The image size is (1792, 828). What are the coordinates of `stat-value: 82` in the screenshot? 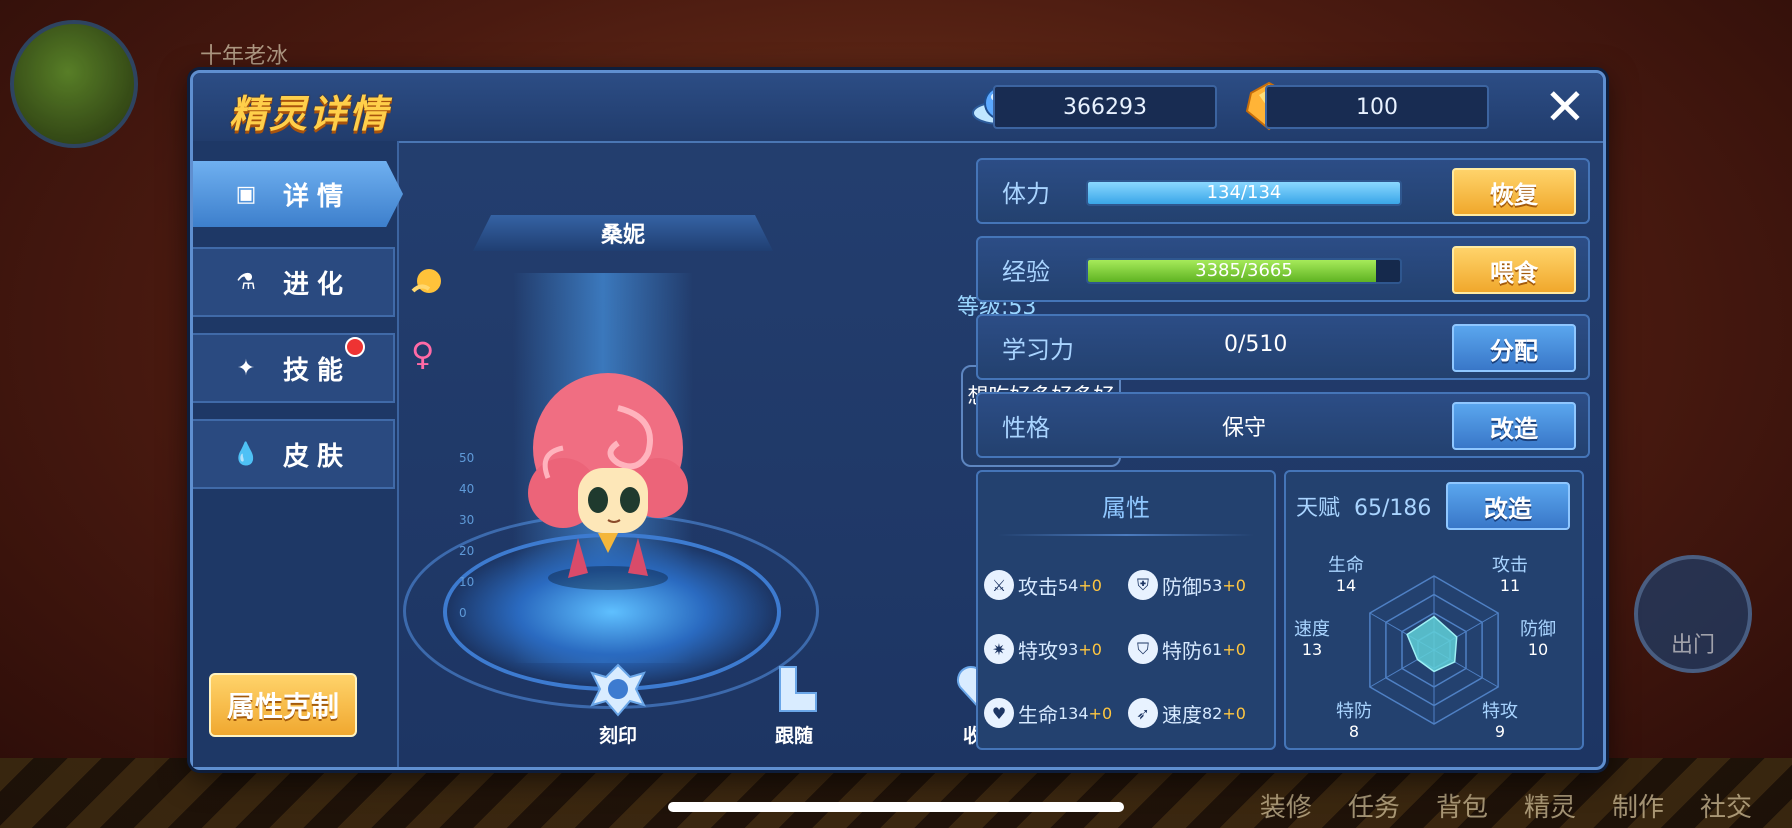 It's located at (1212, 713).